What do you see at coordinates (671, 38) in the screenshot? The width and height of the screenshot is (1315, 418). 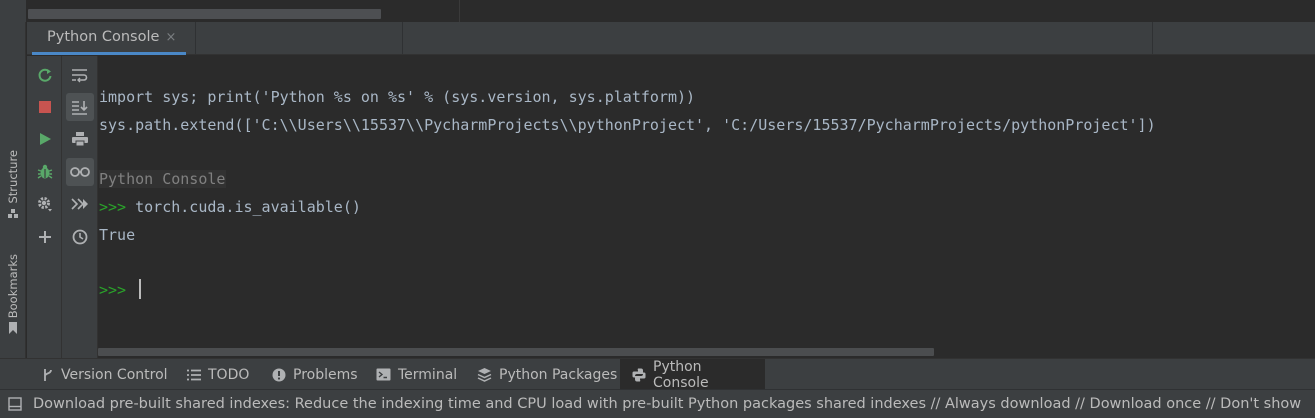 I see `tool-window-header: Python Console ×` at bounding box center [671, 38].